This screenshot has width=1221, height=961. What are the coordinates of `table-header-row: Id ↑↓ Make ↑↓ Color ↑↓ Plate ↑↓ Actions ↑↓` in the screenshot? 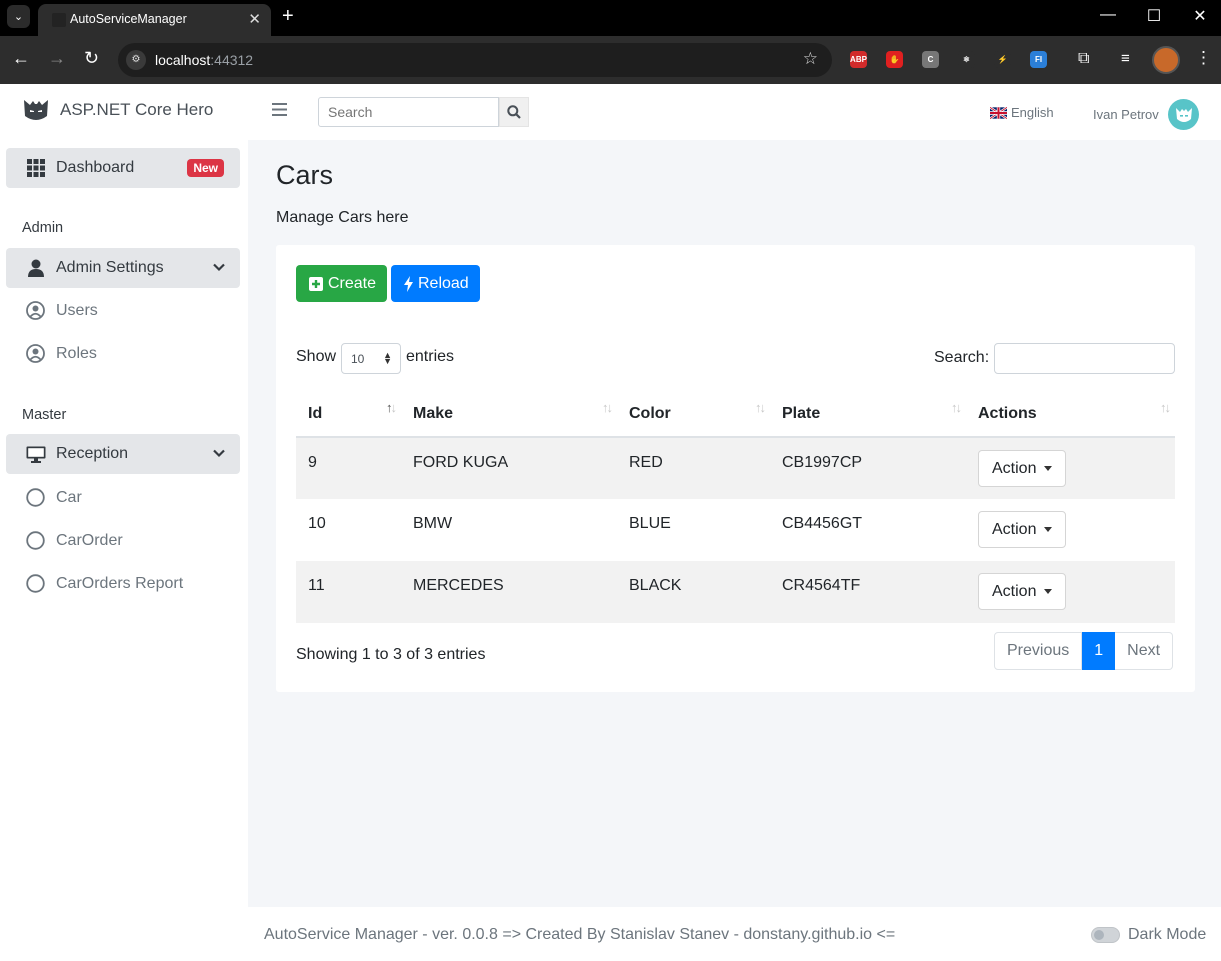 It's located at (735, 414).